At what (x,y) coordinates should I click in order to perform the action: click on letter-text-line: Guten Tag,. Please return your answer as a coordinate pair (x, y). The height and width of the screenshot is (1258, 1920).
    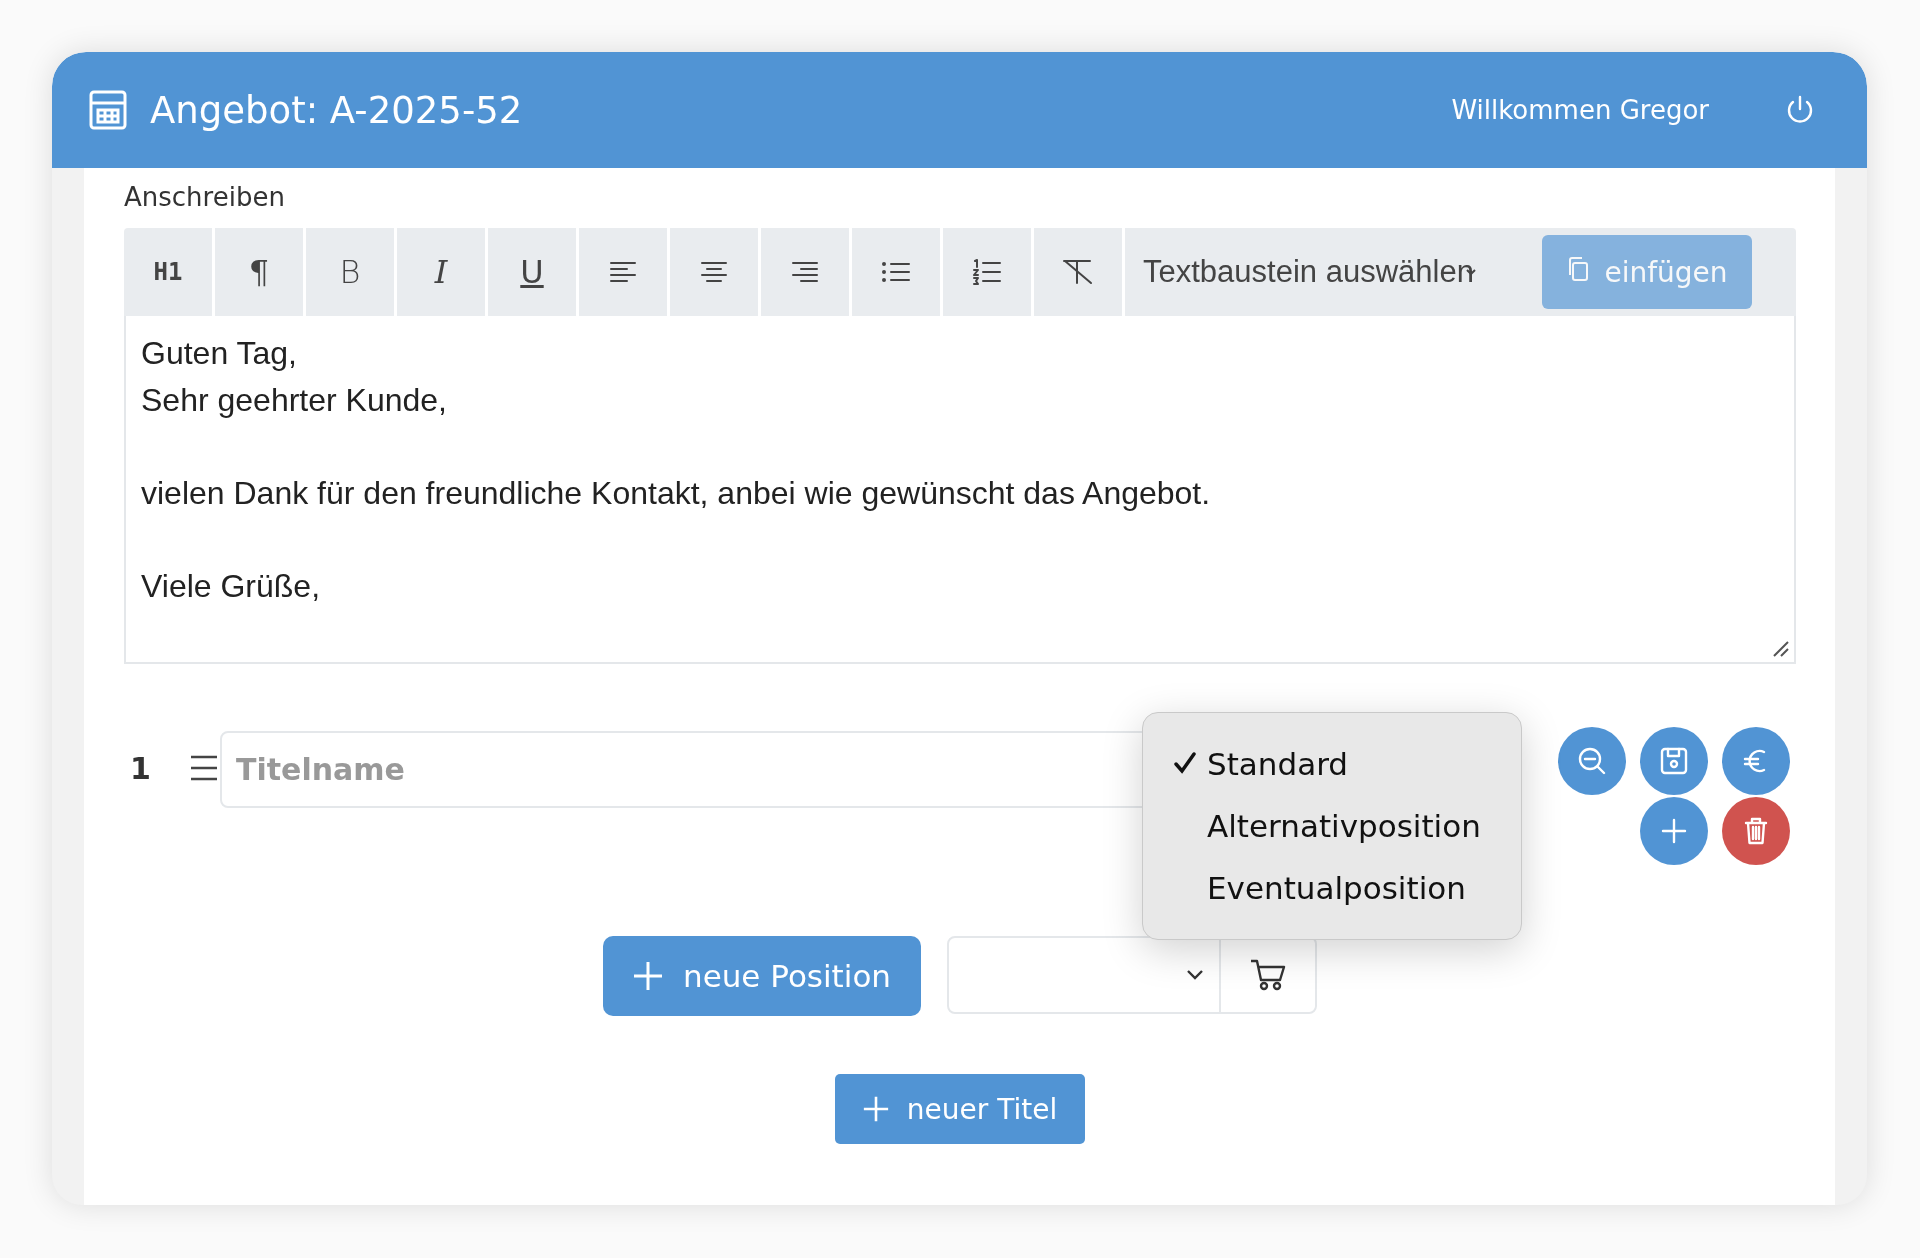
    Looking at the image, I should click on (219, 353).